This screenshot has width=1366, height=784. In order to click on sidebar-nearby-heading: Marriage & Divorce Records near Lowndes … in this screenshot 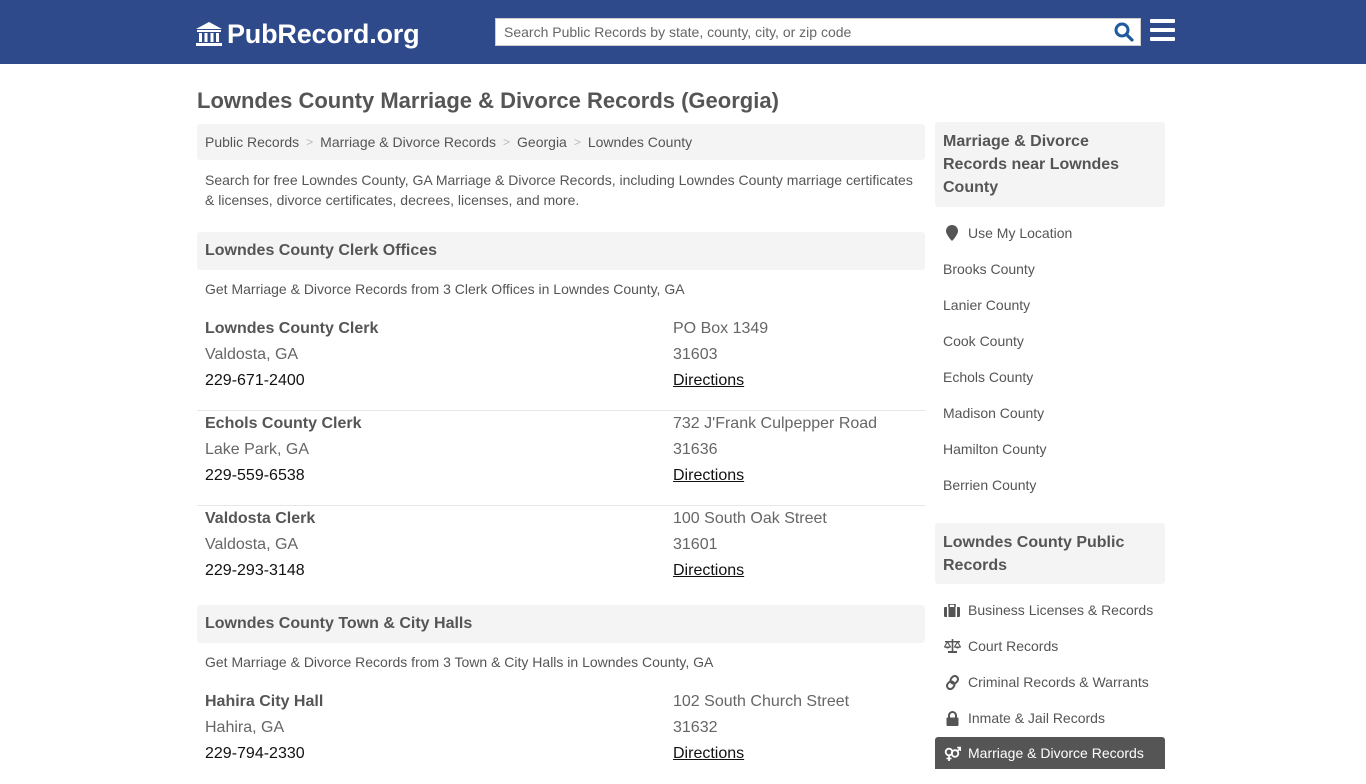, I will do `click(1050, 164)`.